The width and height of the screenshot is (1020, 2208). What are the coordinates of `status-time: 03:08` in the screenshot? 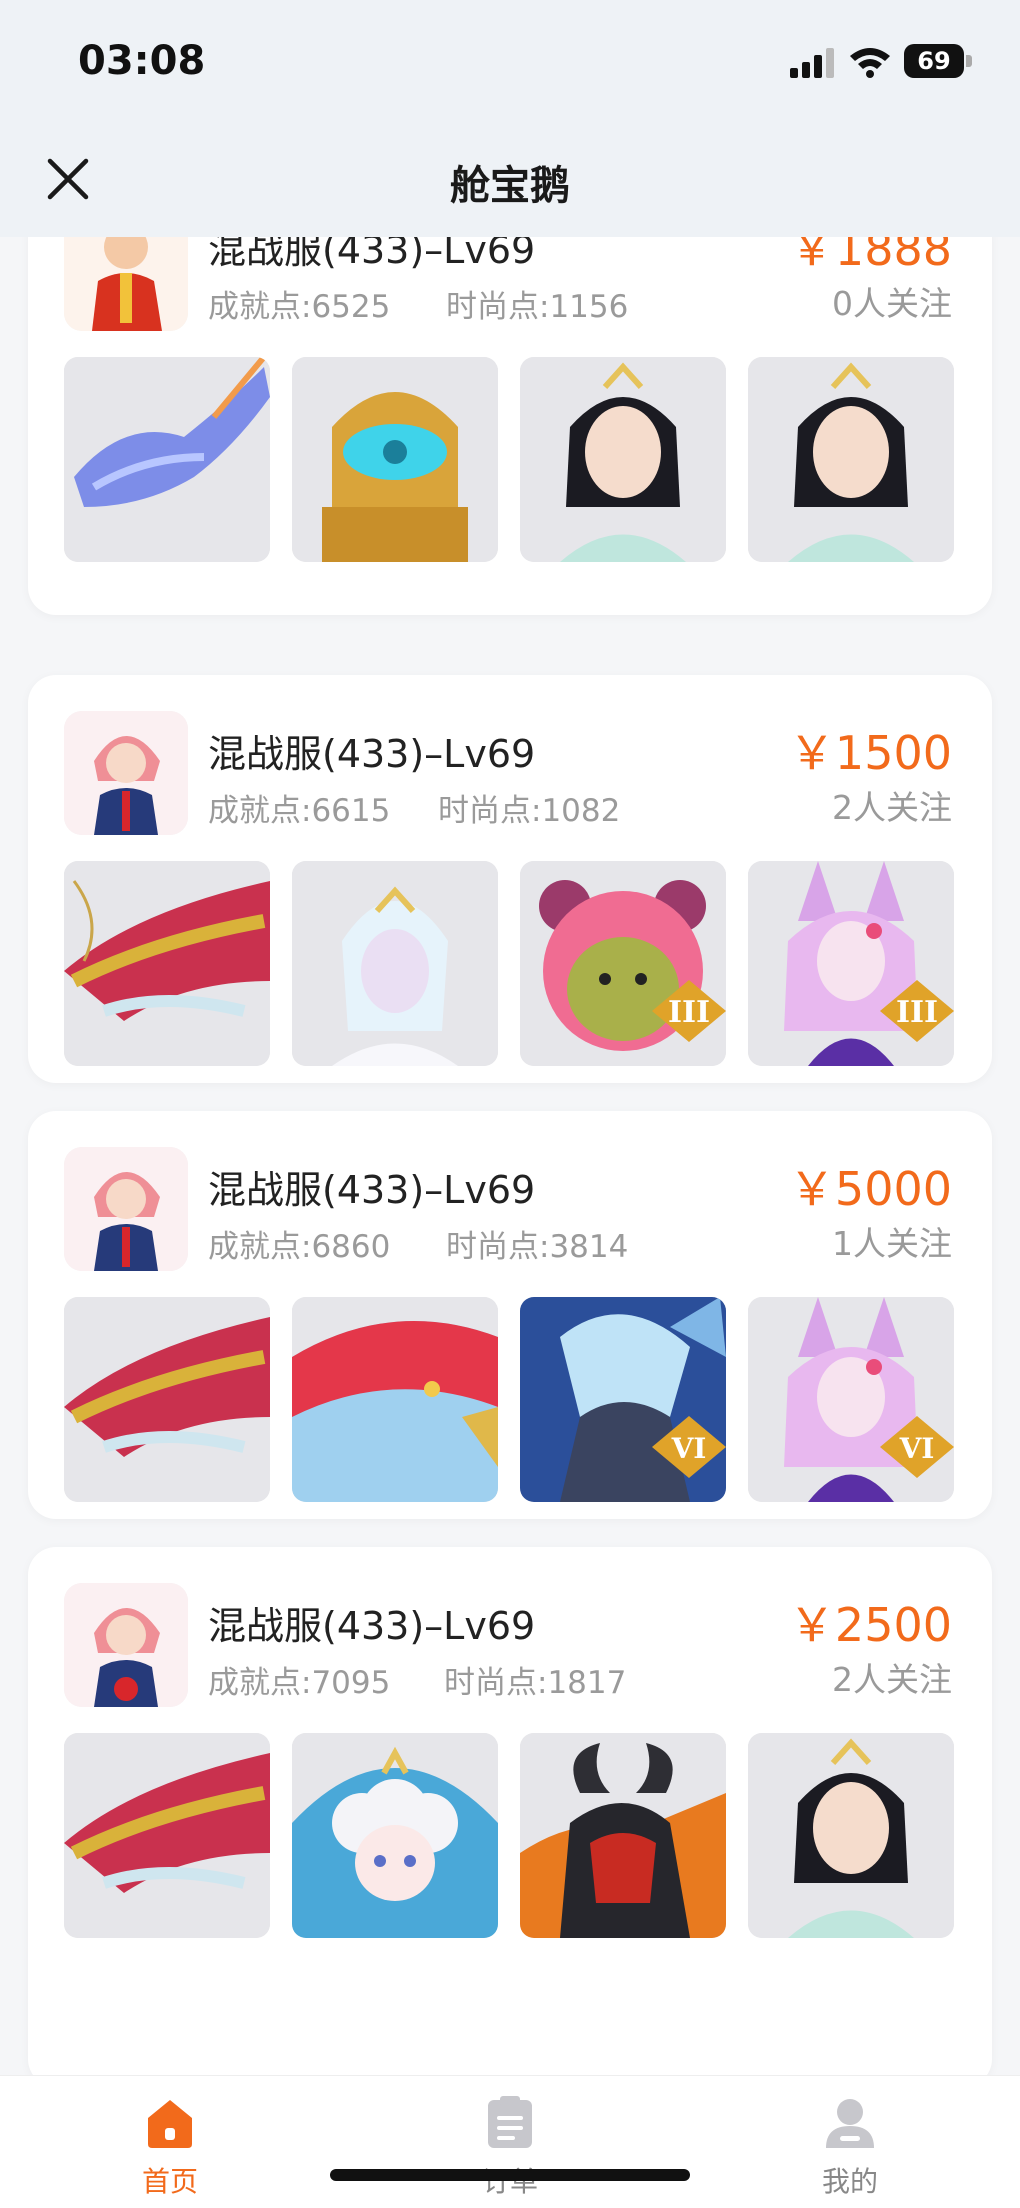 It's located at (142, 61).